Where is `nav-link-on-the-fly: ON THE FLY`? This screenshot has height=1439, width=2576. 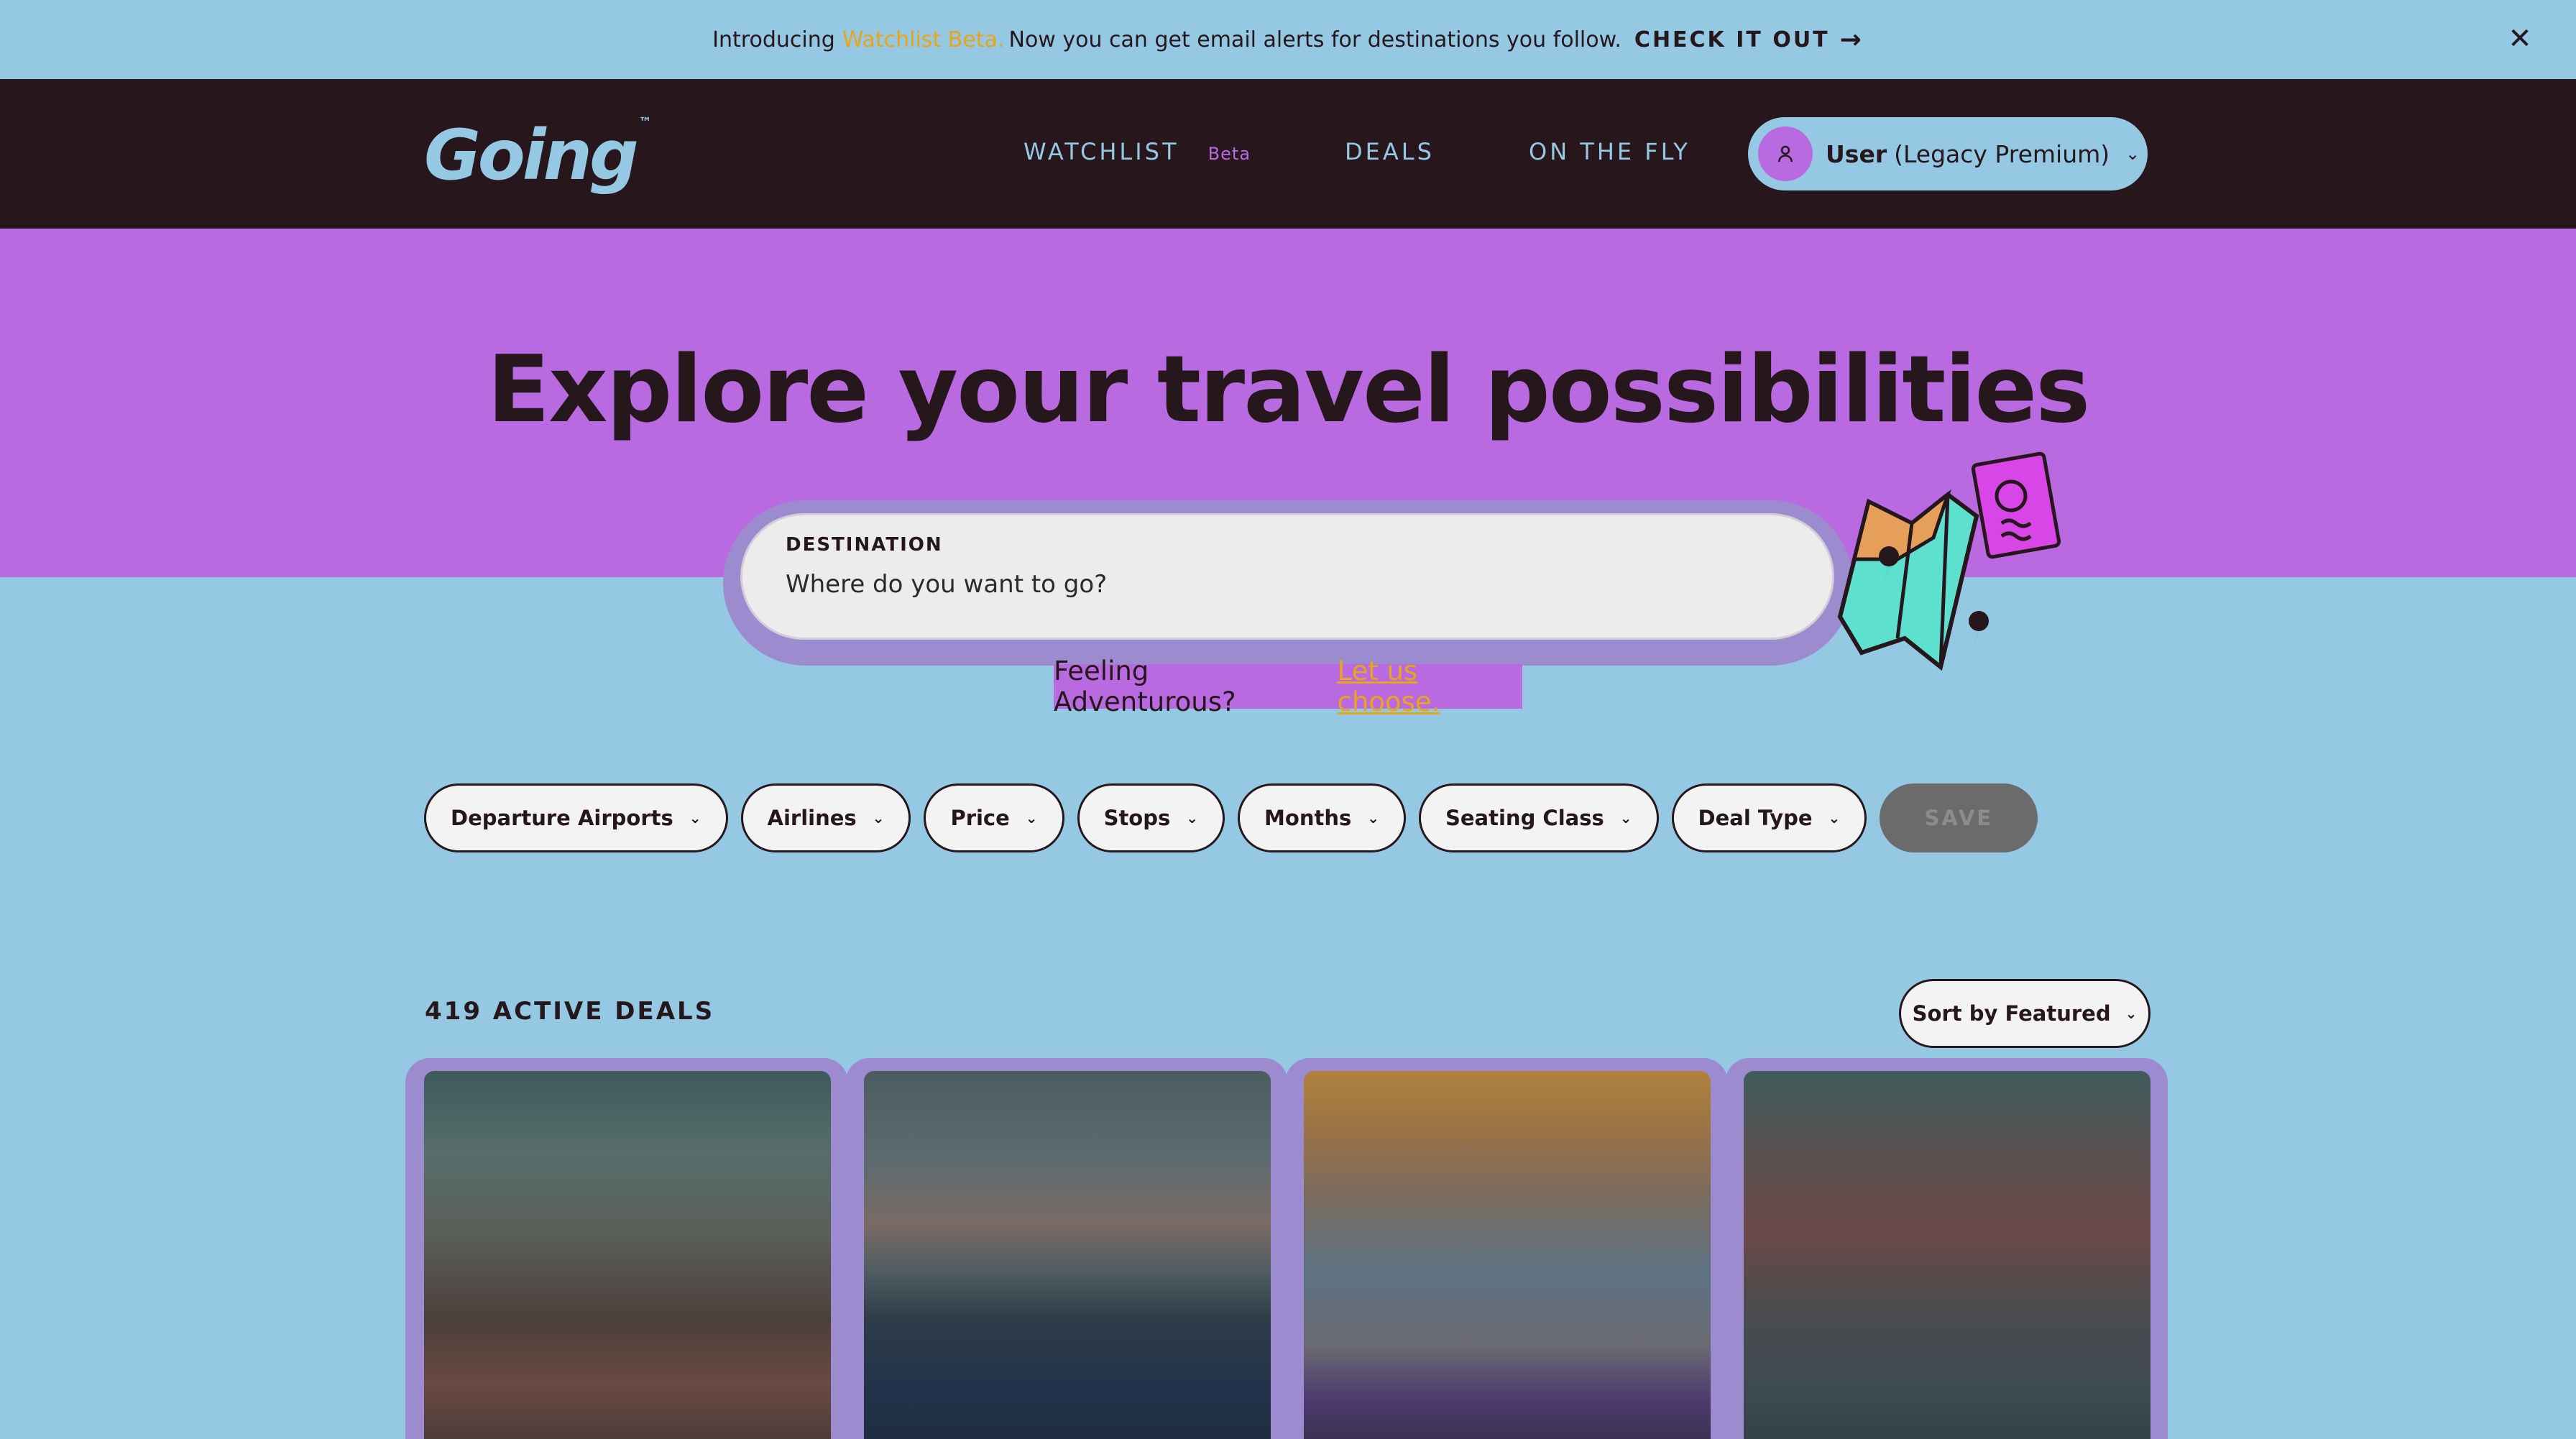
nav-link-on-the-fly: ON THE FLY is located at coordinates (1609, 151).